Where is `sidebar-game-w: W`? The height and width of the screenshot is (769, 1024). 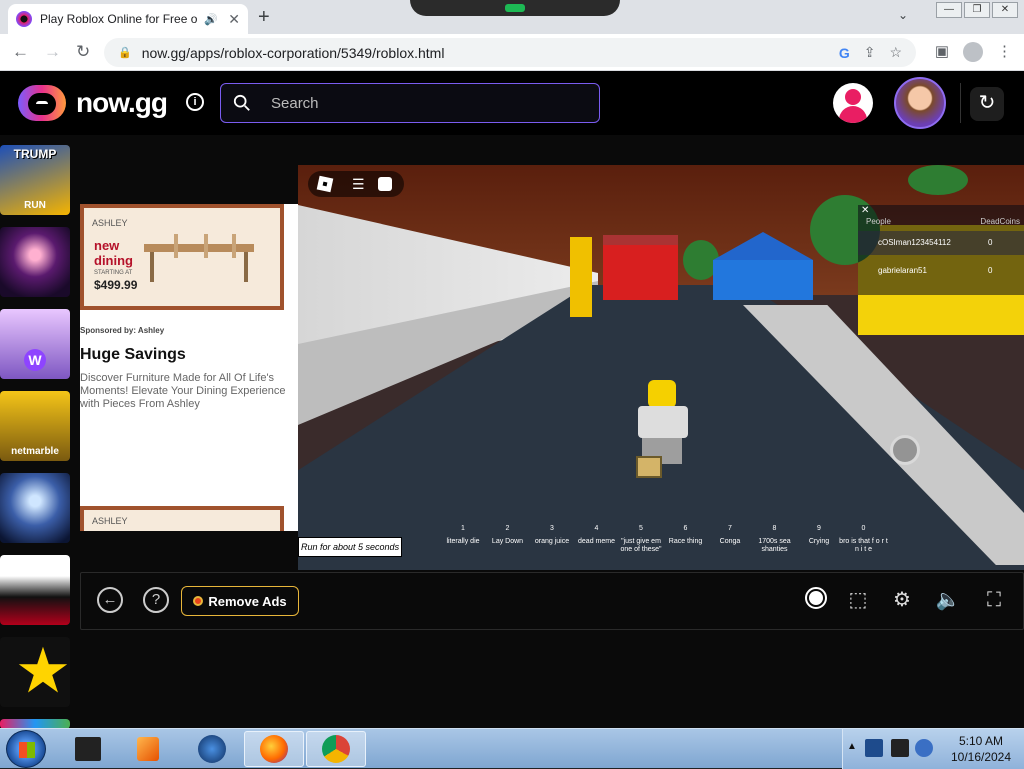
sidebar-game-w: W is located at coordinates (35, 344).